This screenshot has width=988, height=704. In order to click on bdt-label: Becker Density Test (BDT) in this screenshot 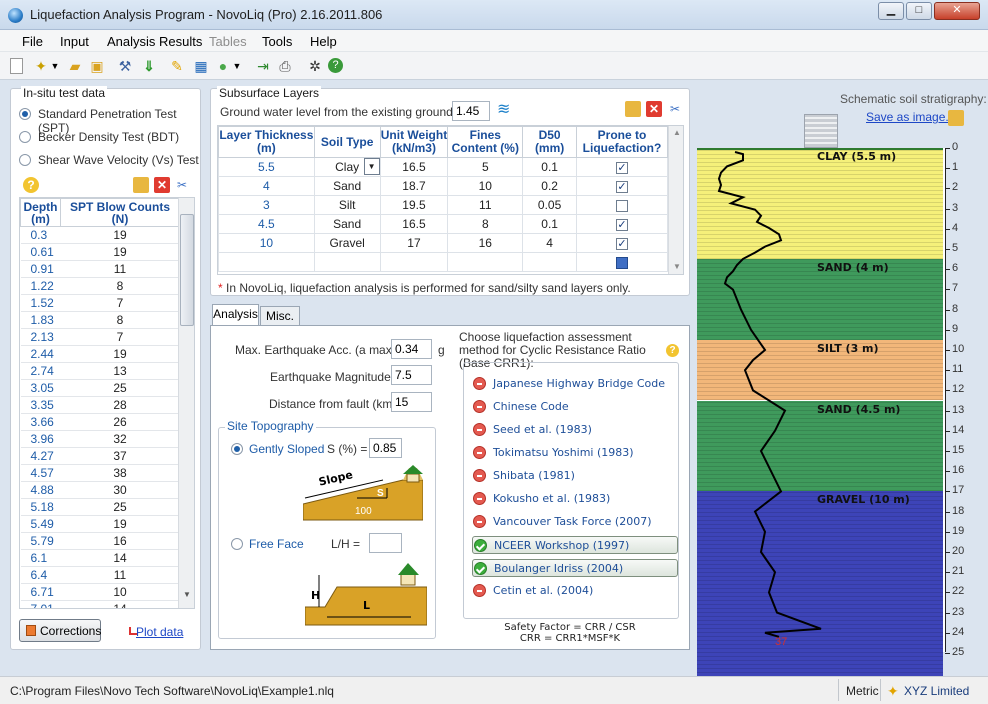, I will do `click(108, 137)`.